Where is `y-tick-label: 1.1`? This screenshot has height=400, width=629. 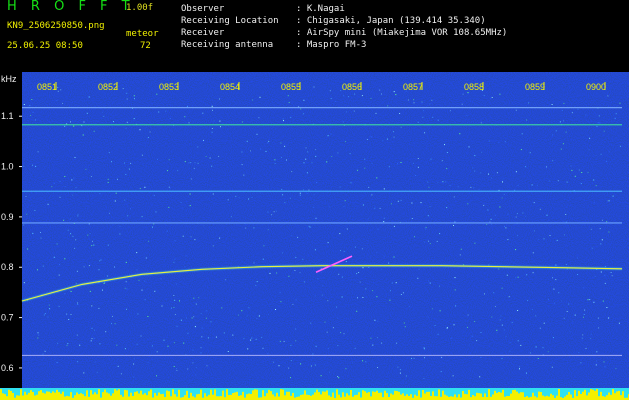
y-tick-label: 1.1 is located at coordinates (7, 116).